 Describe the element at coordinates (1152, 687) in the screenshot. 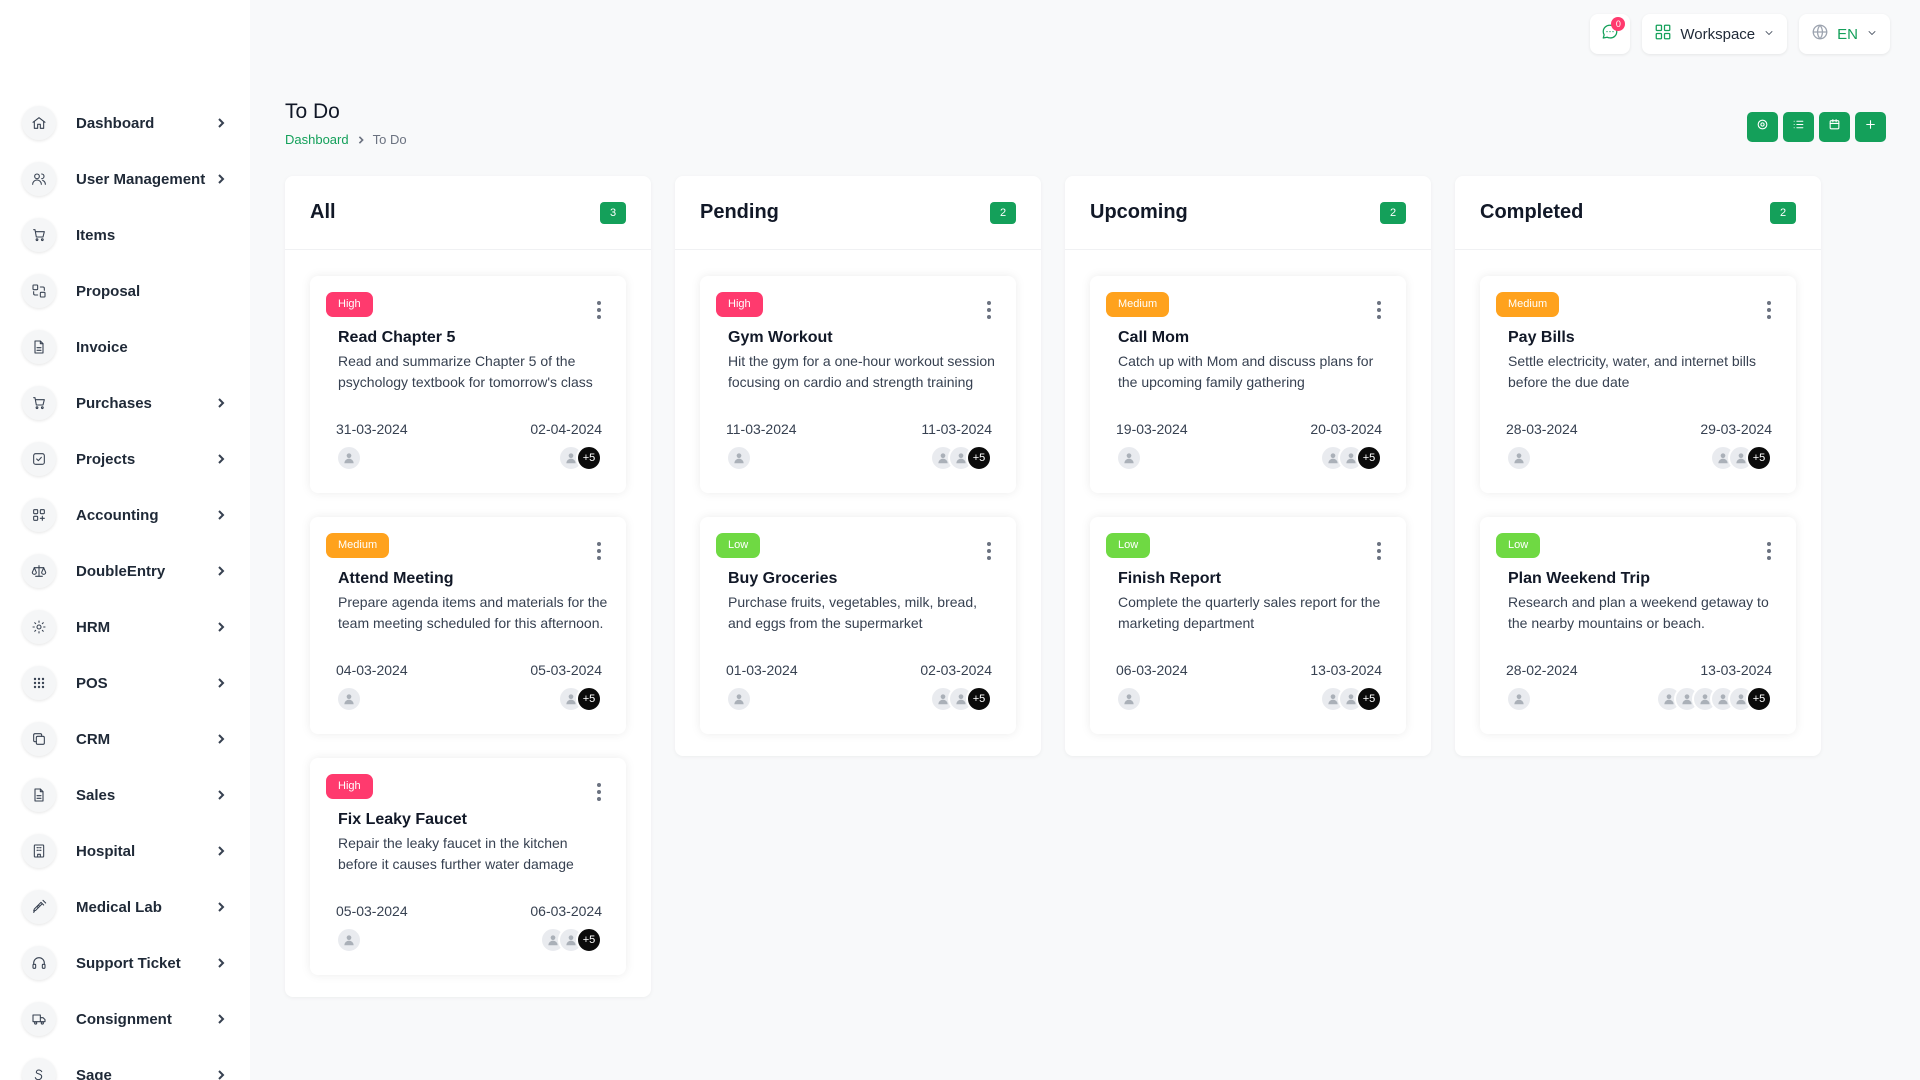

I see `task-start: 06-03-2024` at that location.